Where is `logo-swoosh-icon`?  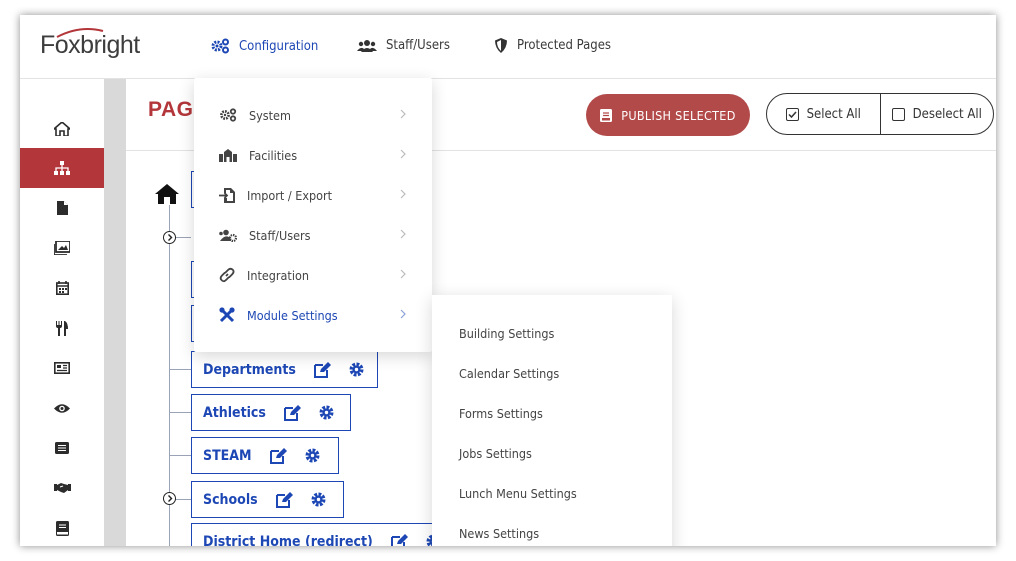 logo-swoosh-icon is located at coordinates (80, 33).